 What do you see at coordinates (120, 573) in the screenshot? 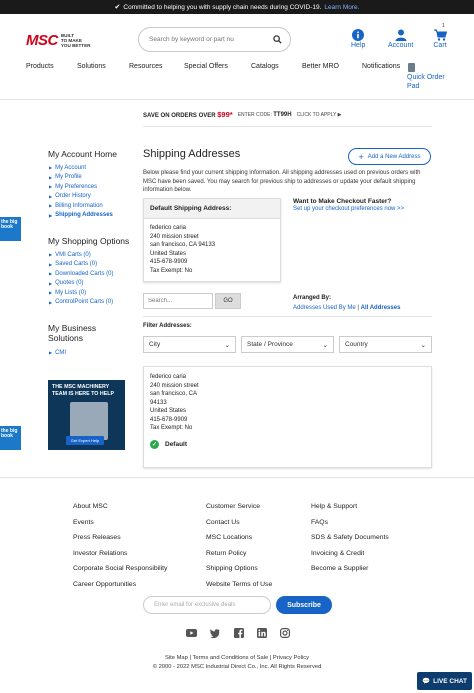
I see `footer-link: Corporate Social Responsibility` at bounding box center [120, 573].